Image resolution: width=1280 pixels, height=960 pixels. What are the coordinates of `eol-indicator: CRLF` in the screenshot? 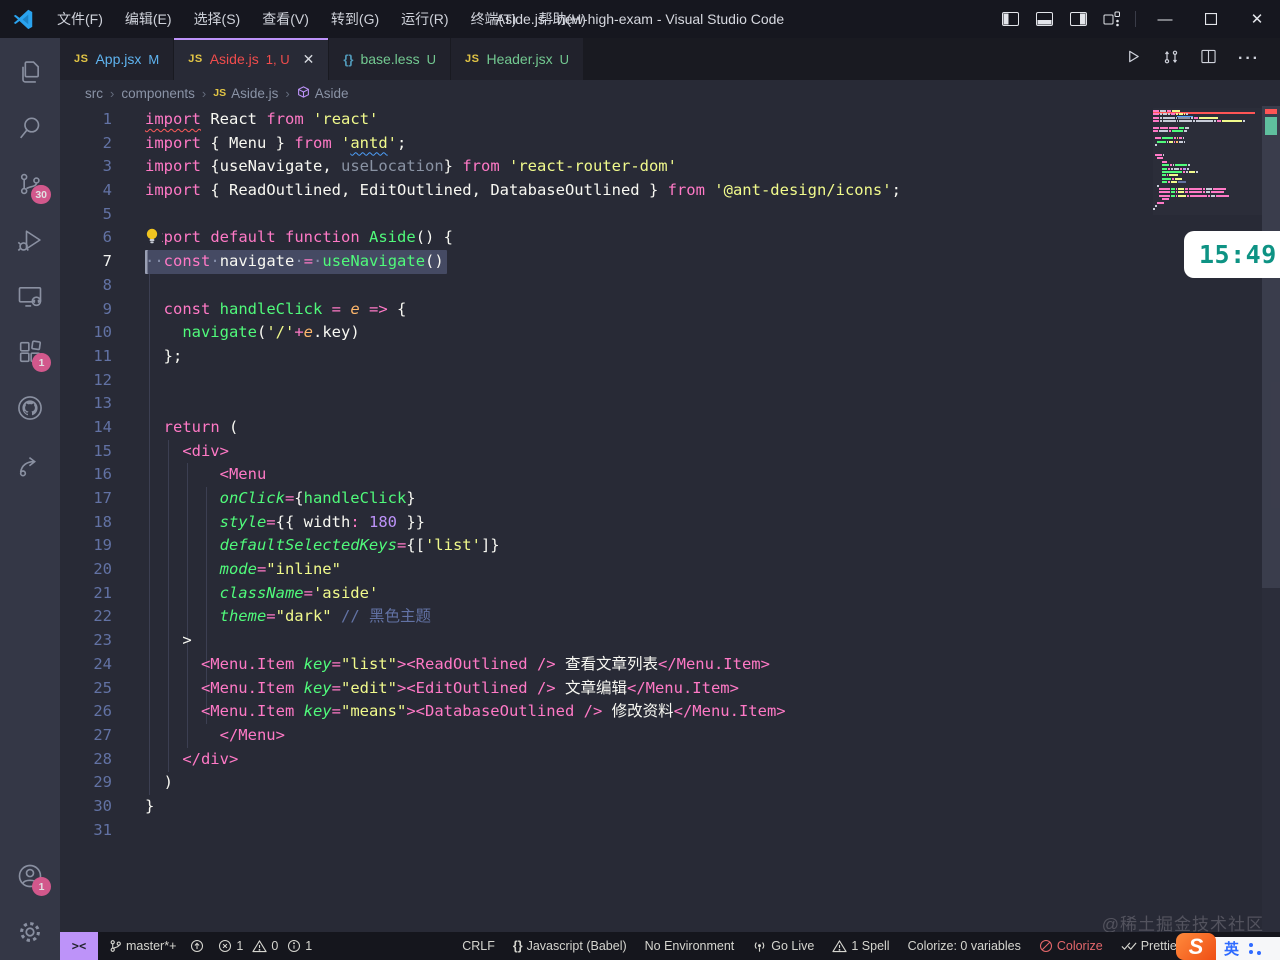 It's located at (478, 946).